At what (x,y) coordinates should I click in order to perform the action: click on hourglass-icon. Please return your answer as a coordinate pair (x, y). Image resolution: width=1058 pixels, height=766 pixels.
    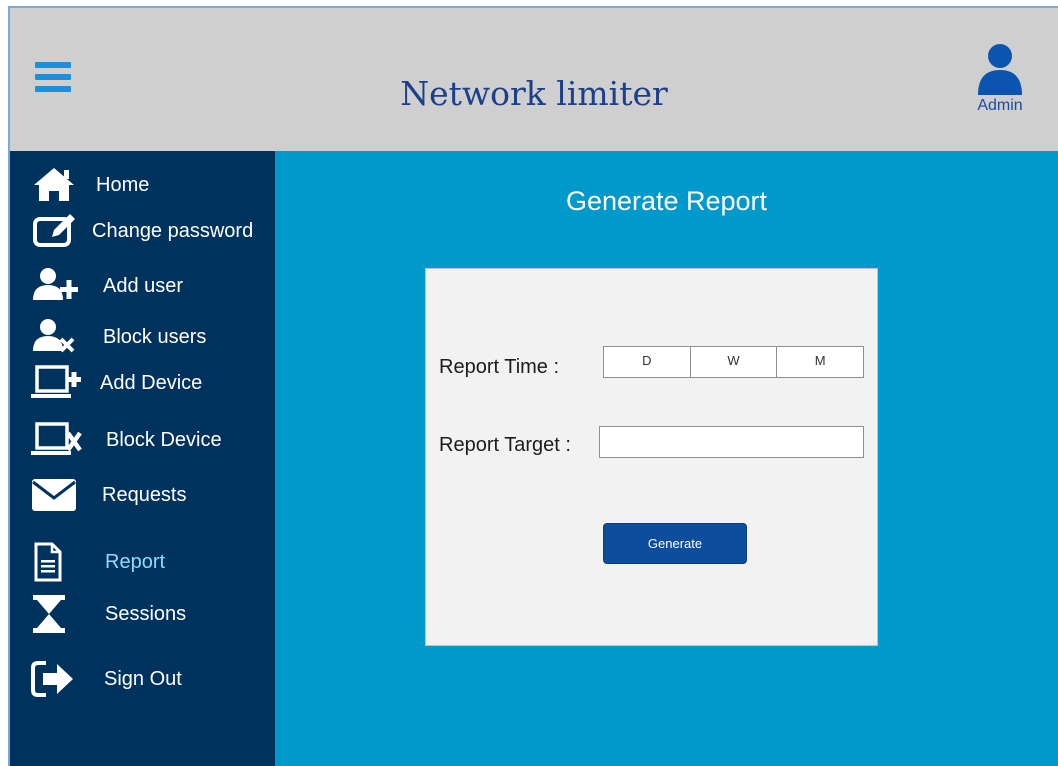
    Looking at the image, I should click on (49, 614).